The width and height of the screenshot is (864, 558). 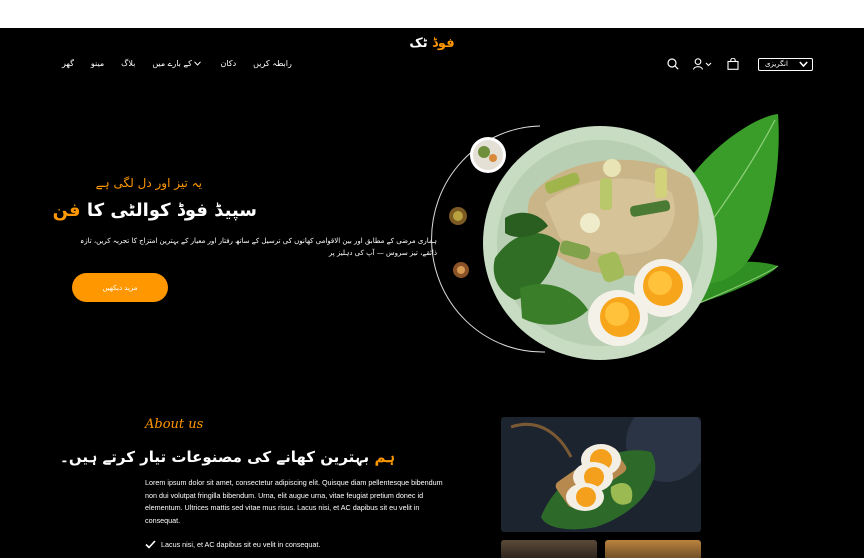 What do you see at coordinates (174, 424) in the screenshot?
I see `about-us-label: About us` at bounding box center [174, 424].